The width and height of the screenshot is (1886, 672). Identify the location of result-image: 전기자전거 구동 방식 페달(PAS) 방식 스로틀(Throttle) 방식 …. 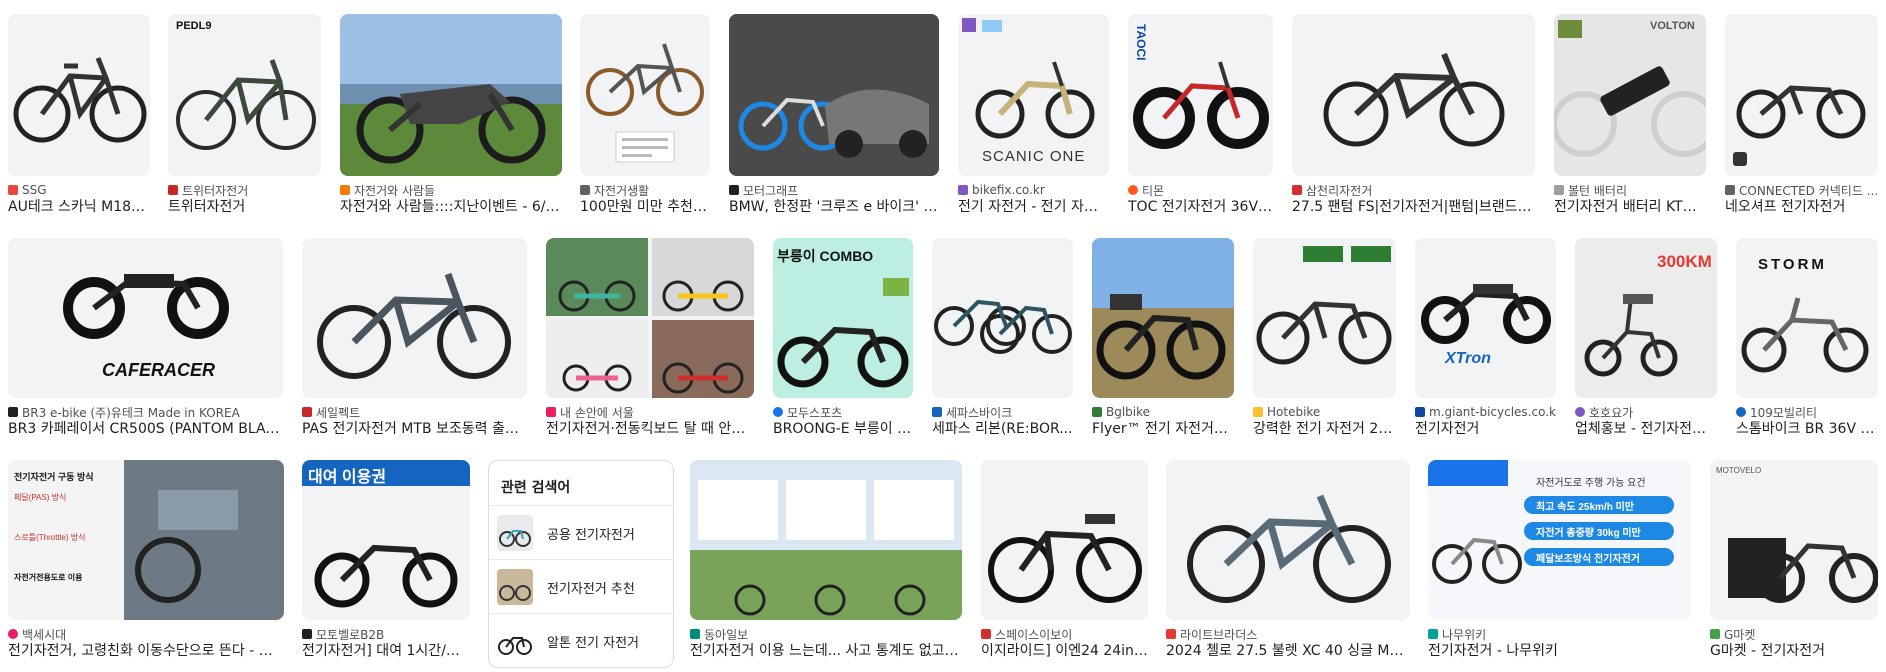
(146, 540).